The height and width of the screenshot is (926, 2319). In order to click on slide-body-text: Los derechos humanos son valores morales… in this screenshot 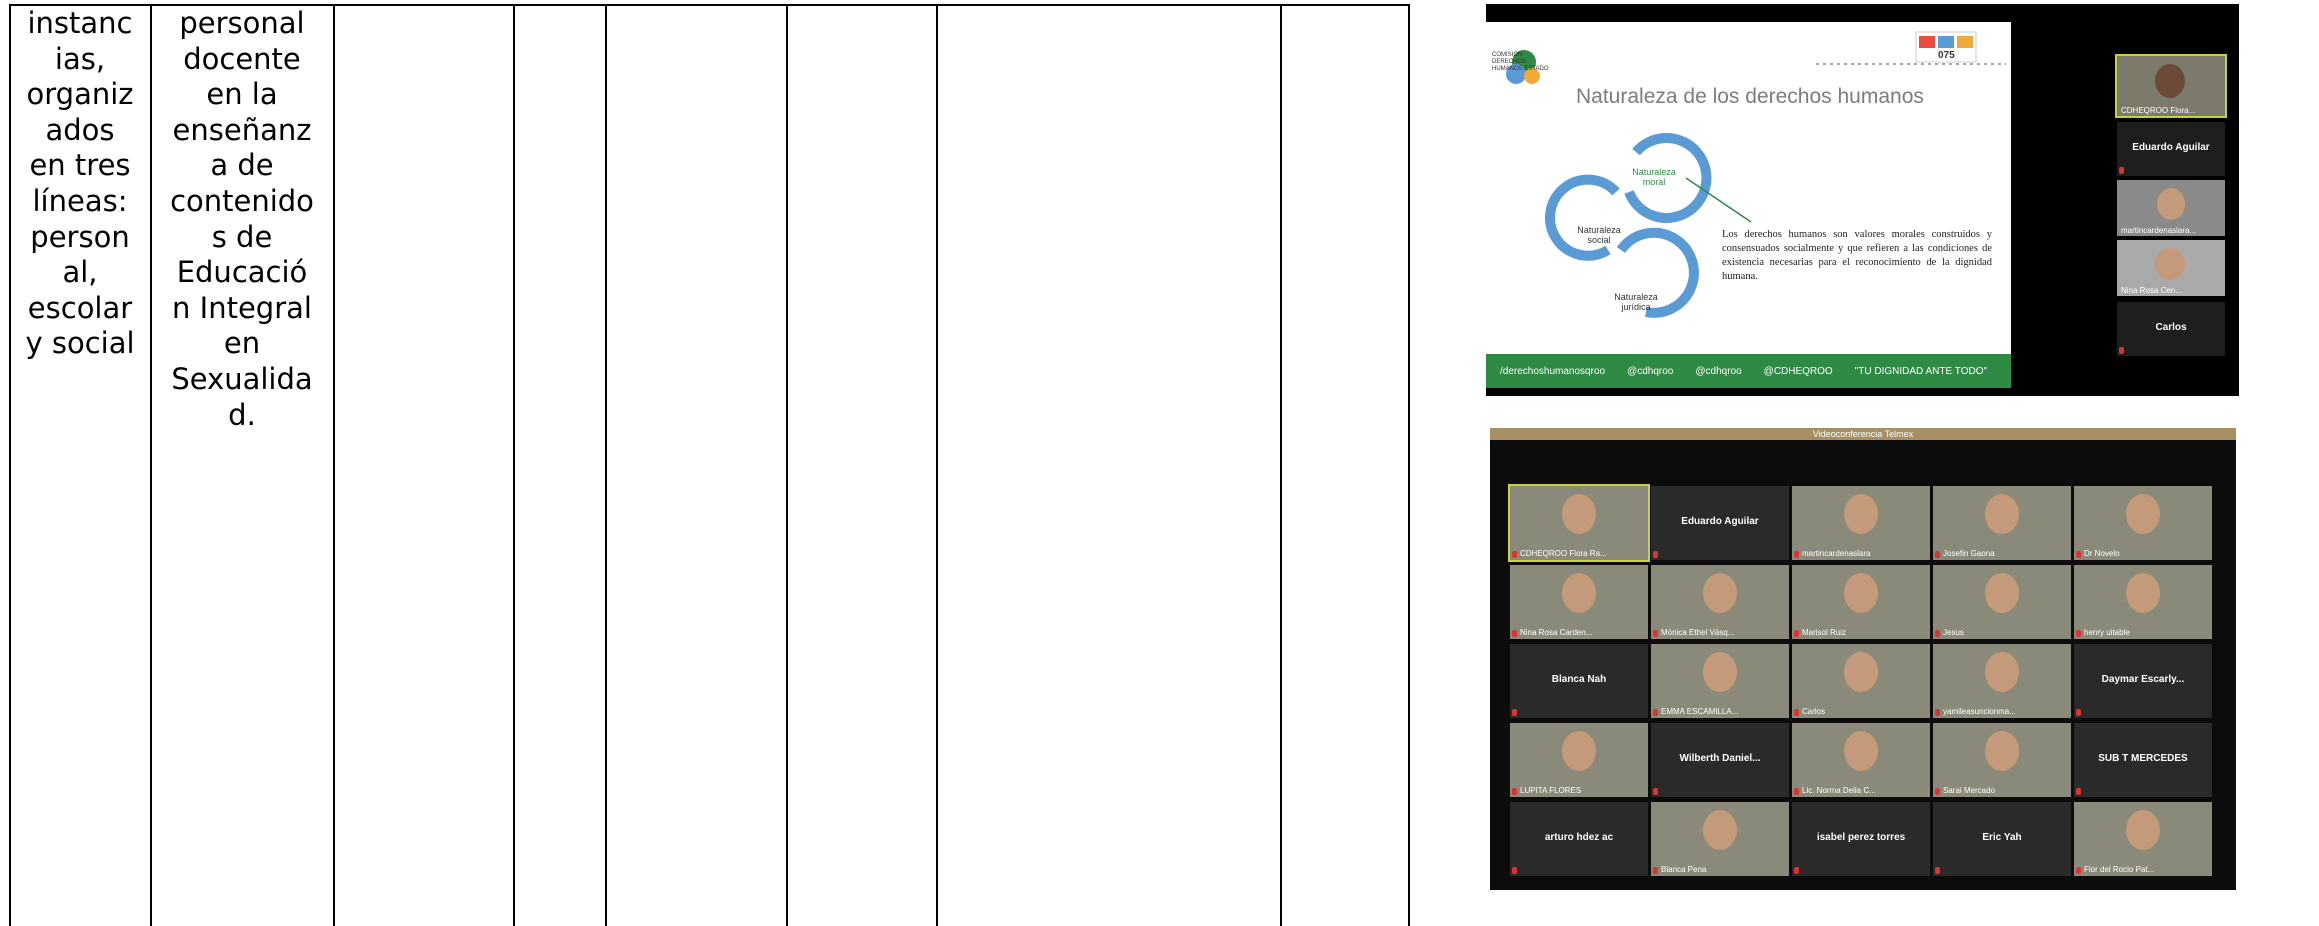, I will do `click(1857, 255)`.